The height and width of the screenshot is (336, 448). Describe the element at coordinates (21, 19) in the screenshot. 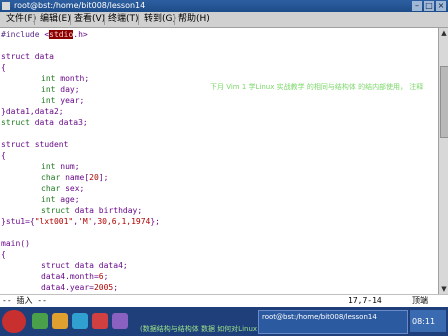

I see `menu-file: 文件(F)` at that location.